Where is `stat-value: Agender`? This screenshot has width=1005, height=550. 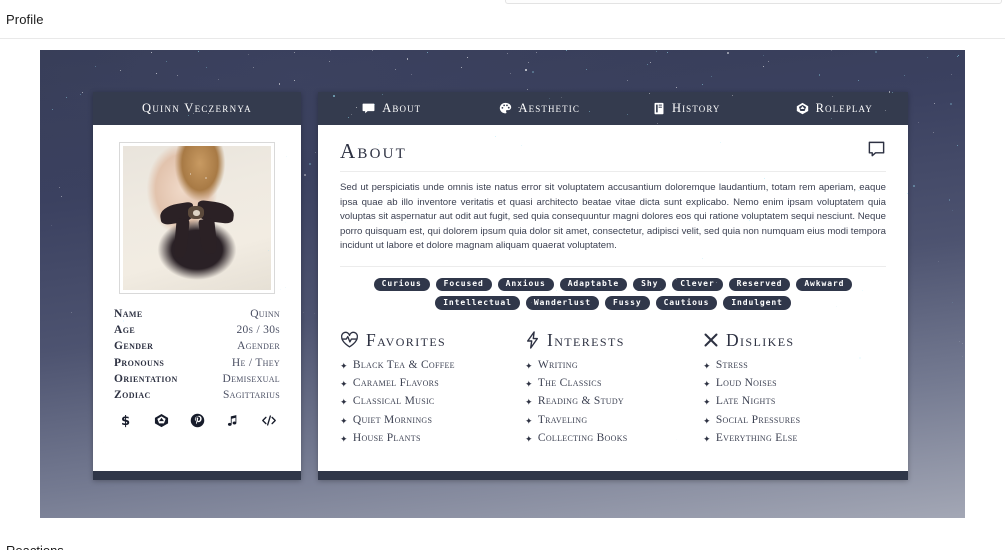
stat-value: Agender is located at coordinates (258, 346).